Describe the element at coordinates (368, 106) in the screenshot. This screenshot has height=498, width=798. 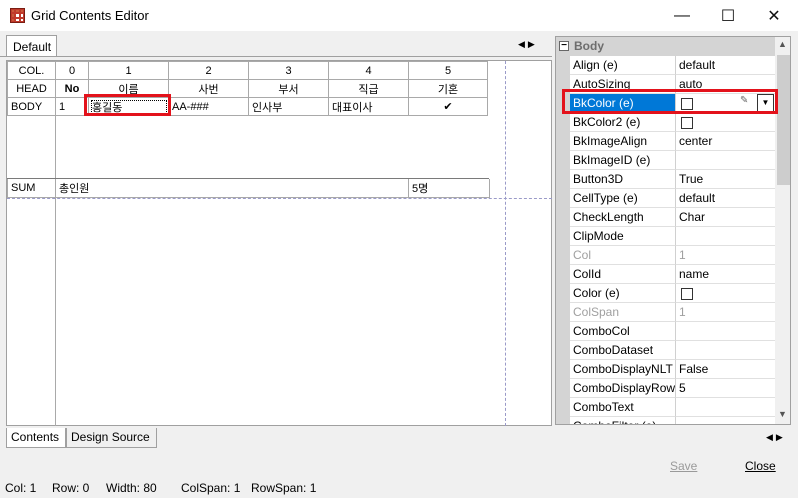
I see `body-cell: 대표이사` at that location.